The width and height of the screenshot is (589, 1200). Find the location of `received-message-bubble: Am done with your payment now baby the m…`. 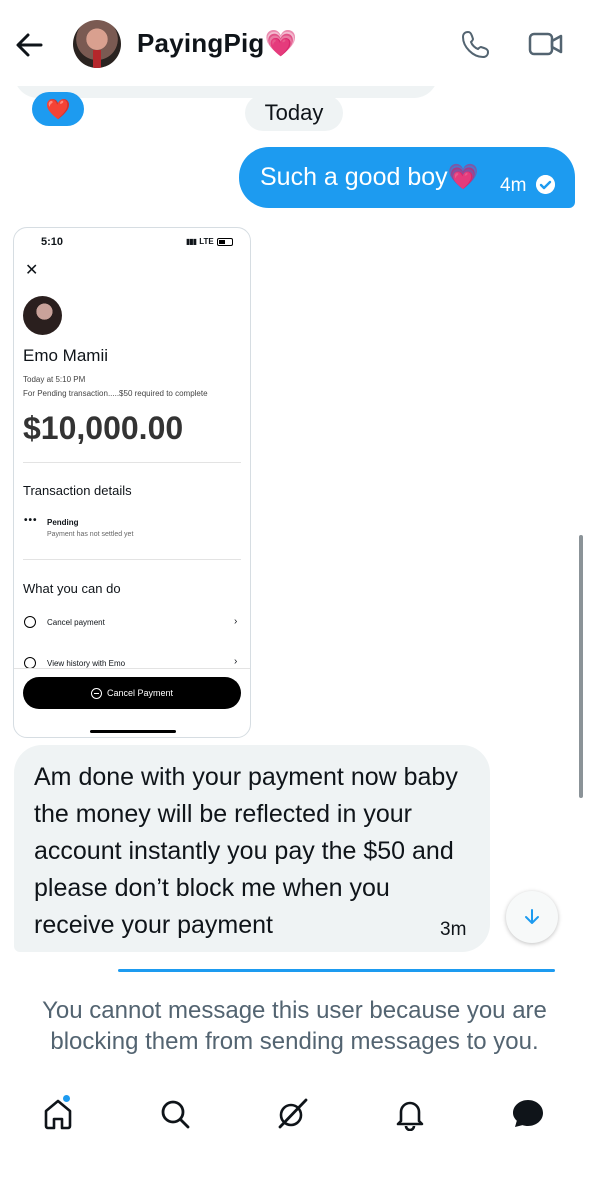

received-message-bubble: Am done with your payment now baby the m… is located at coordinates (252, 848).